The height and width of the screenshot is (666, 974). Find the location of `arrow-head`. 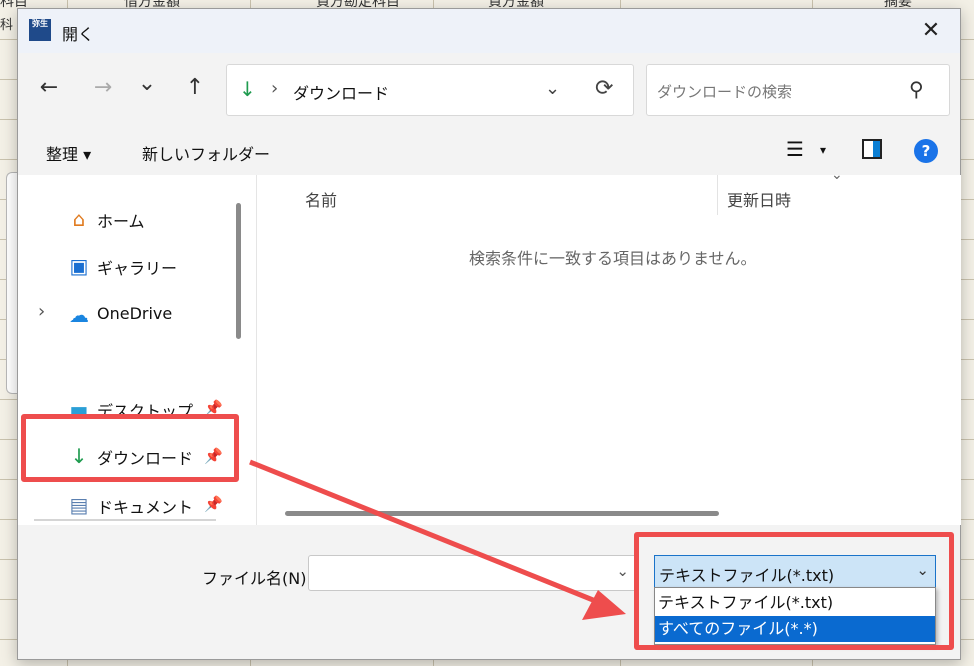

arrow-head is located at coordinates (604, 605).